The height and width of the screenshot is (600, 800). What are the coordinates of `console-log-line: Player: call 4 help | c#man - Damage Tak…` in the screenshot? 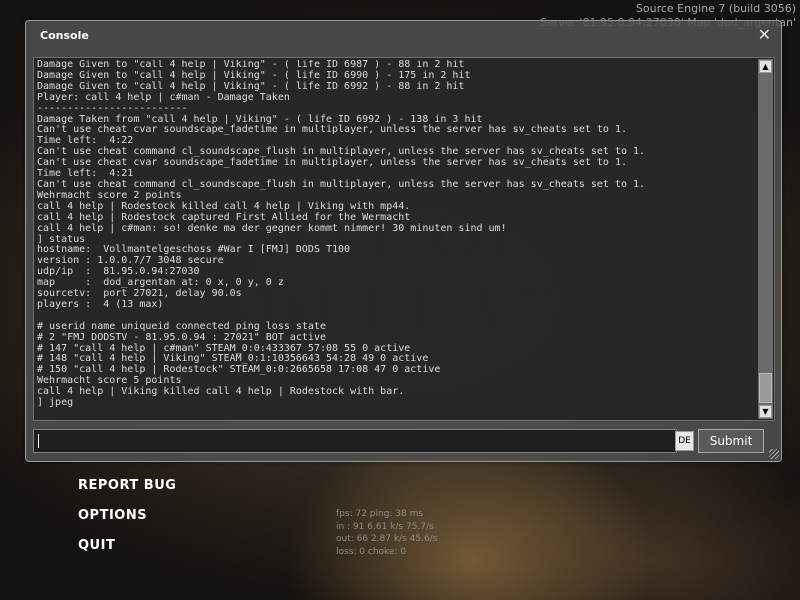 It's located at (163, 97).